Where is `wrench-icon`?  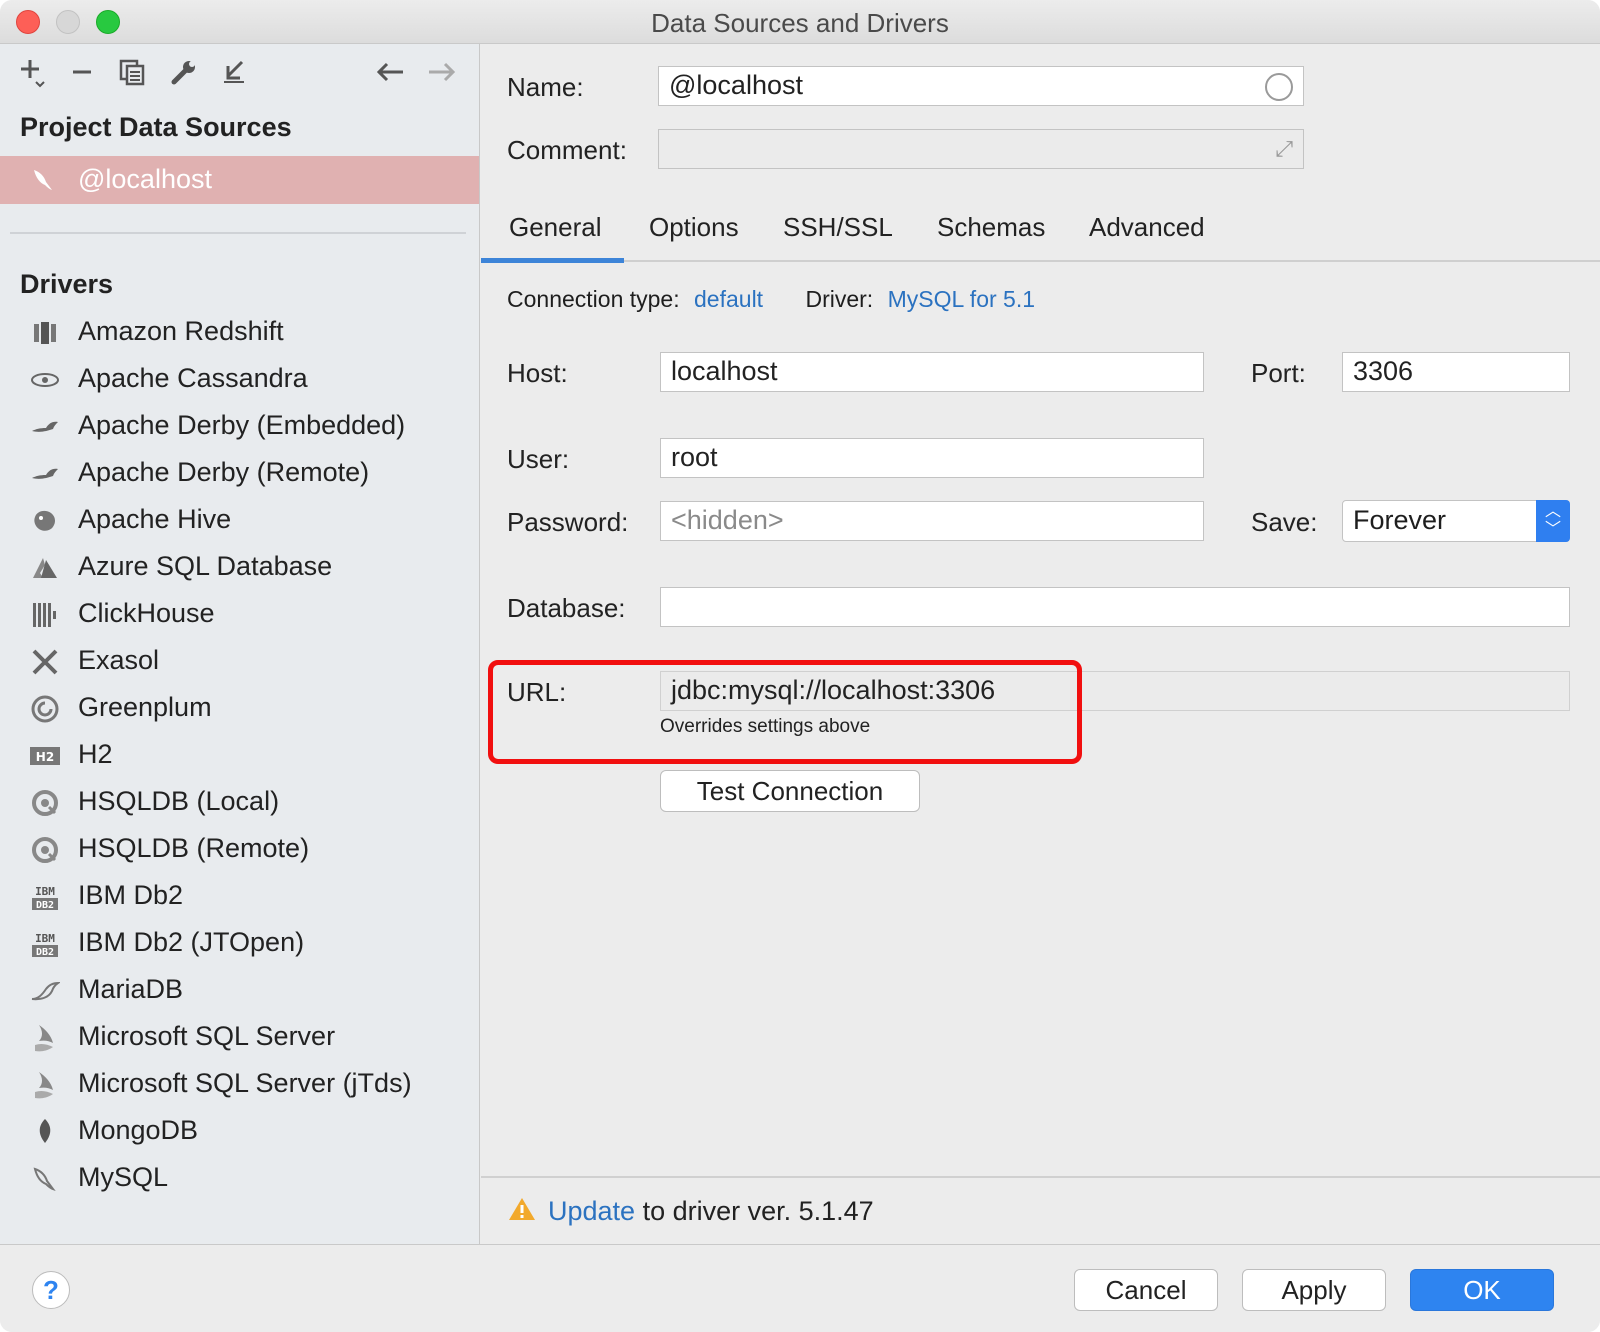
wrench-icon is located at coordinates (184, 72).